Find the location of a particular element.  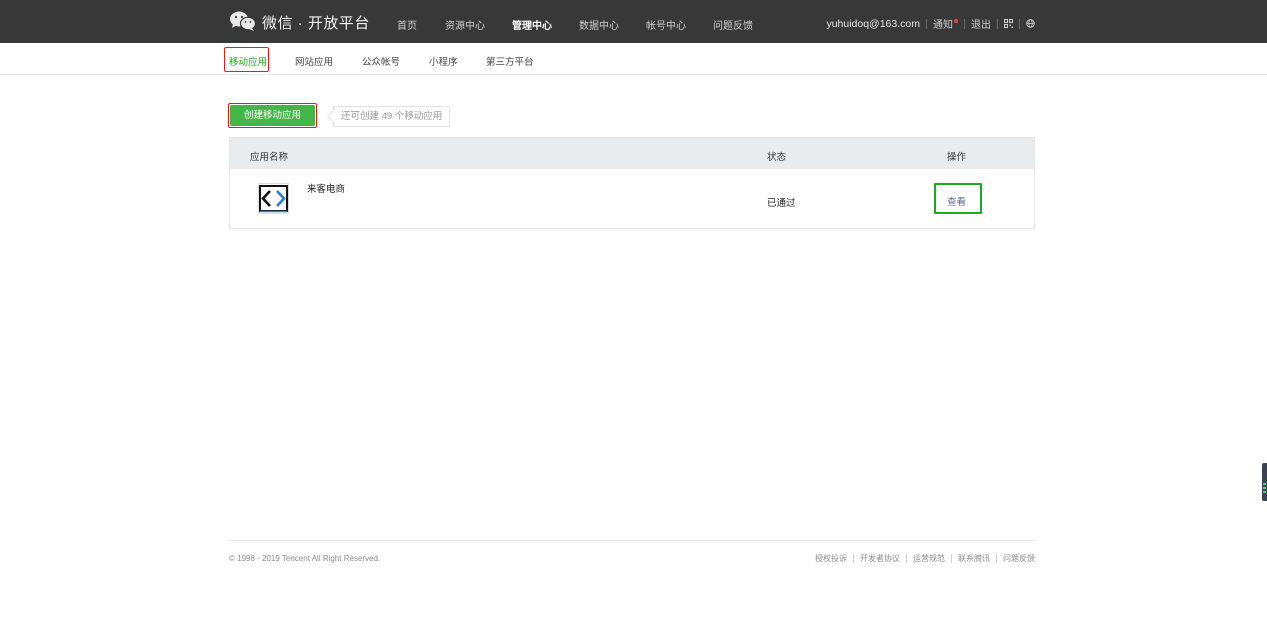

footer-link-feedback: 问题反馈 is located at coordinates (1019, 558).